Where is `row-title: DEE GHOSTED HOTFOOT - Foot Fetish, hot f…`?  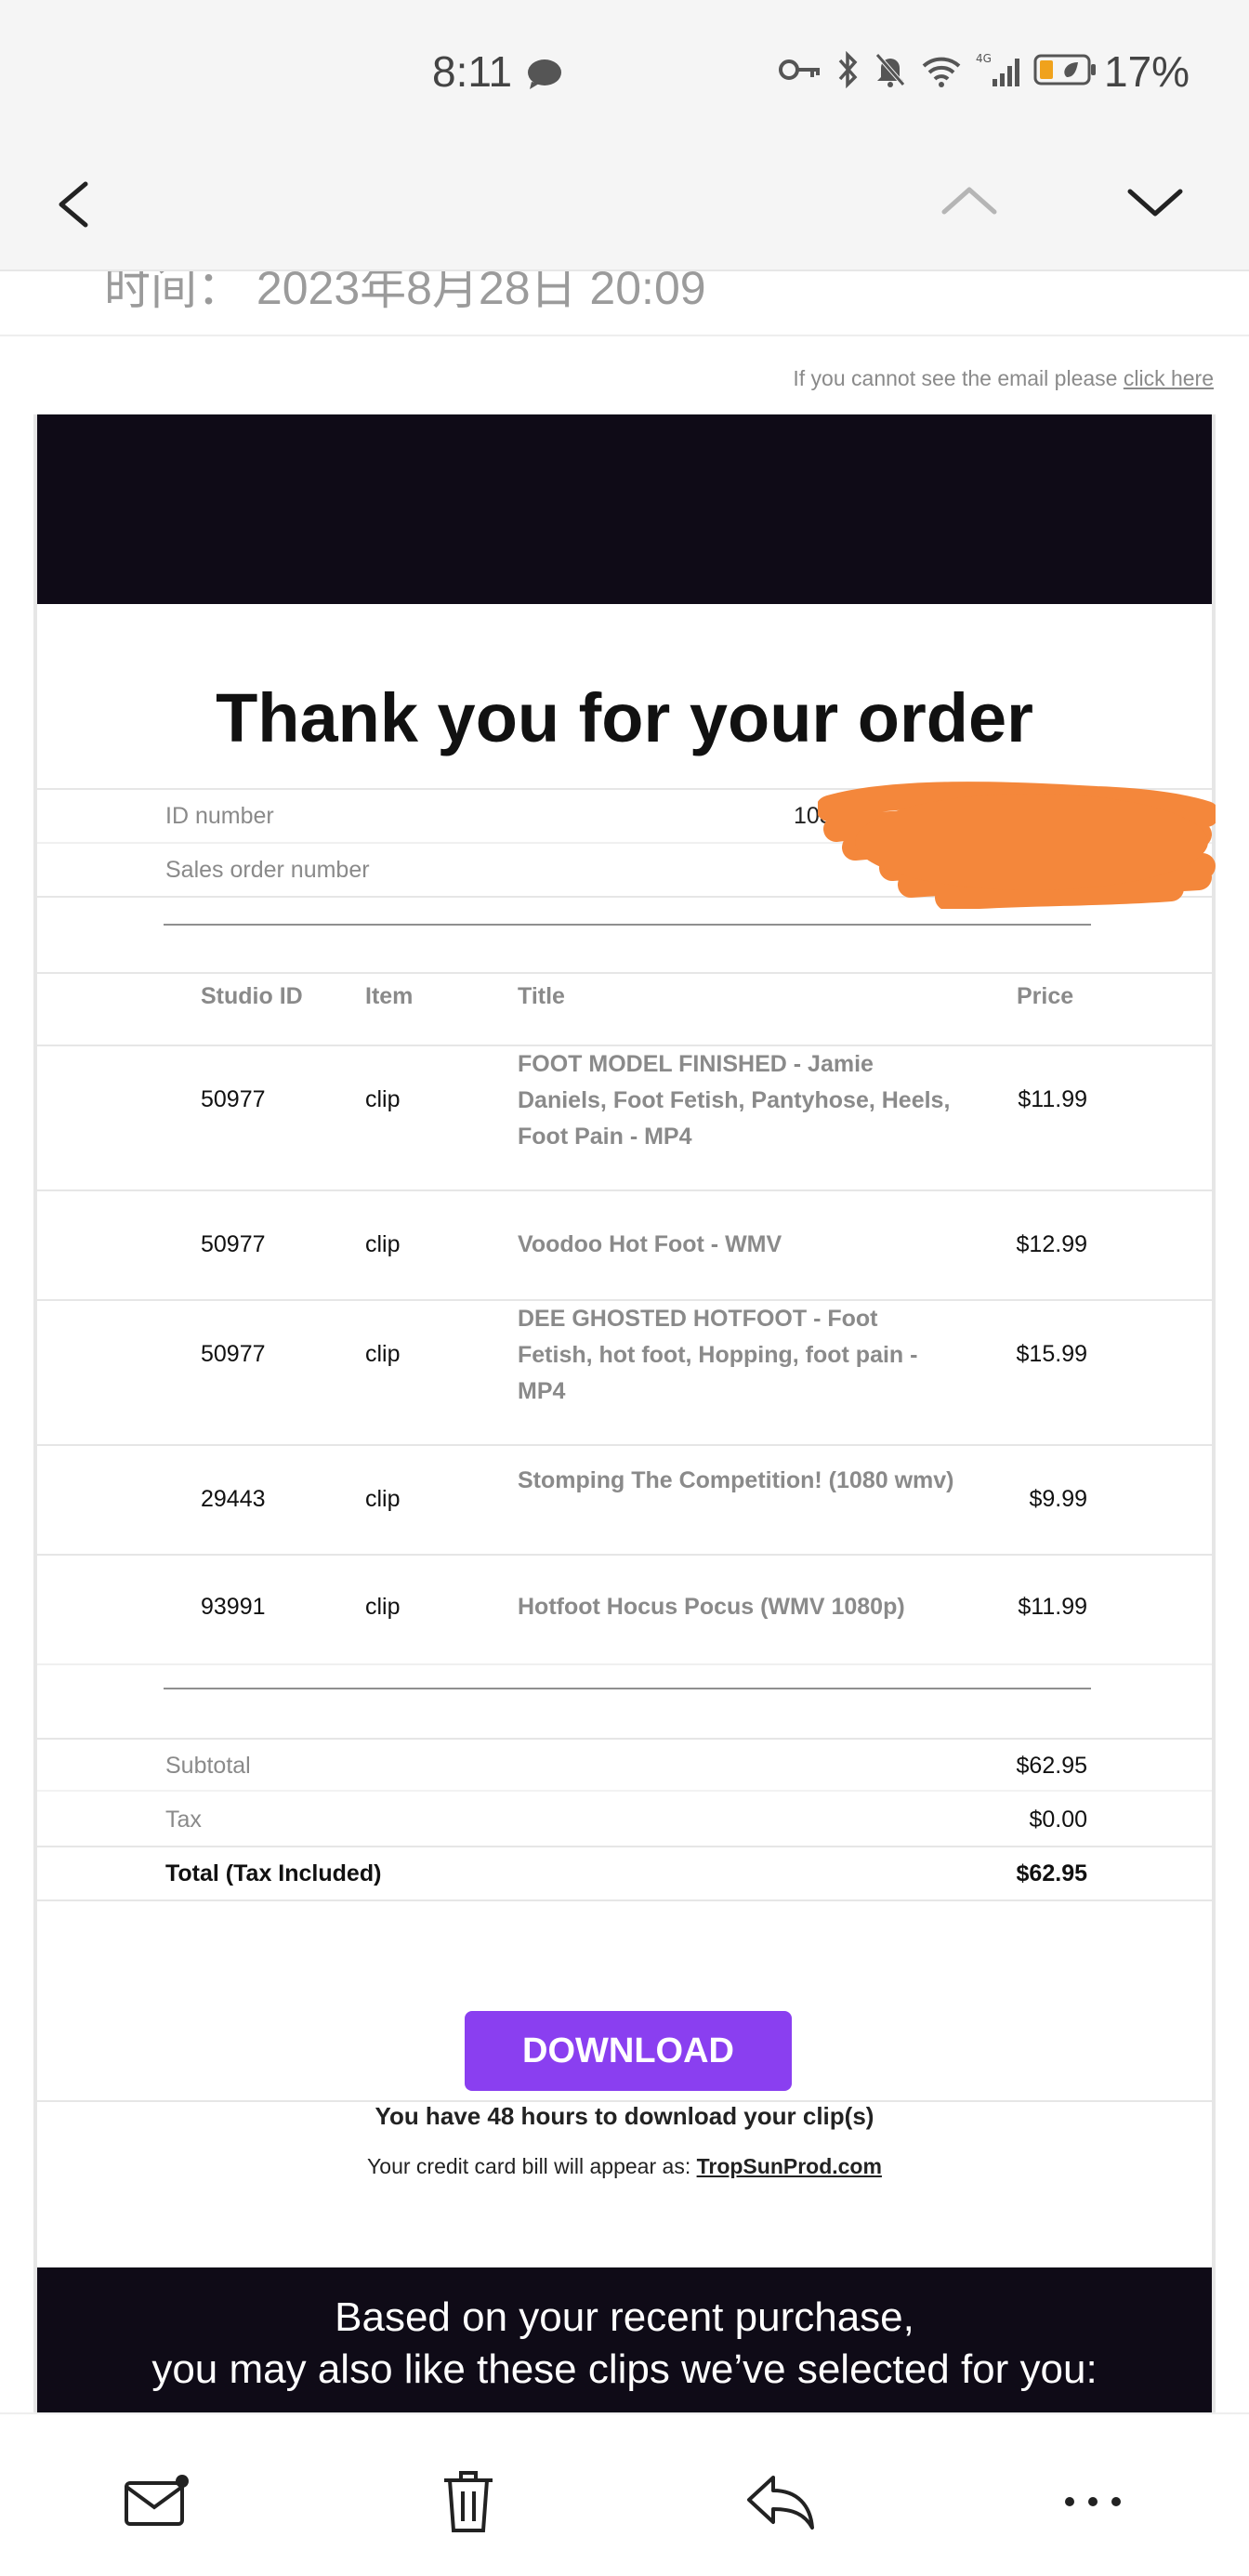 row-title: DEE GHOSTED HOTFOOT - Foot Fetish, hot f… is located at coordinates (718, 1355).